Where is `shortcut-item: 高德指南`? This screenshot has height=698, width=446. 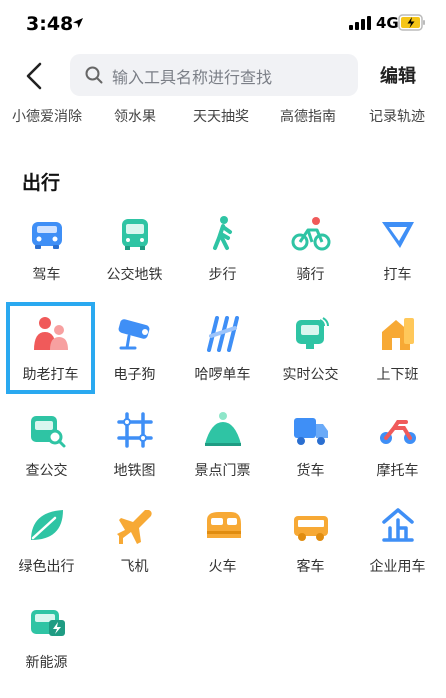
shortcut-item: 高德指南 is located at coordinates (308, 116).